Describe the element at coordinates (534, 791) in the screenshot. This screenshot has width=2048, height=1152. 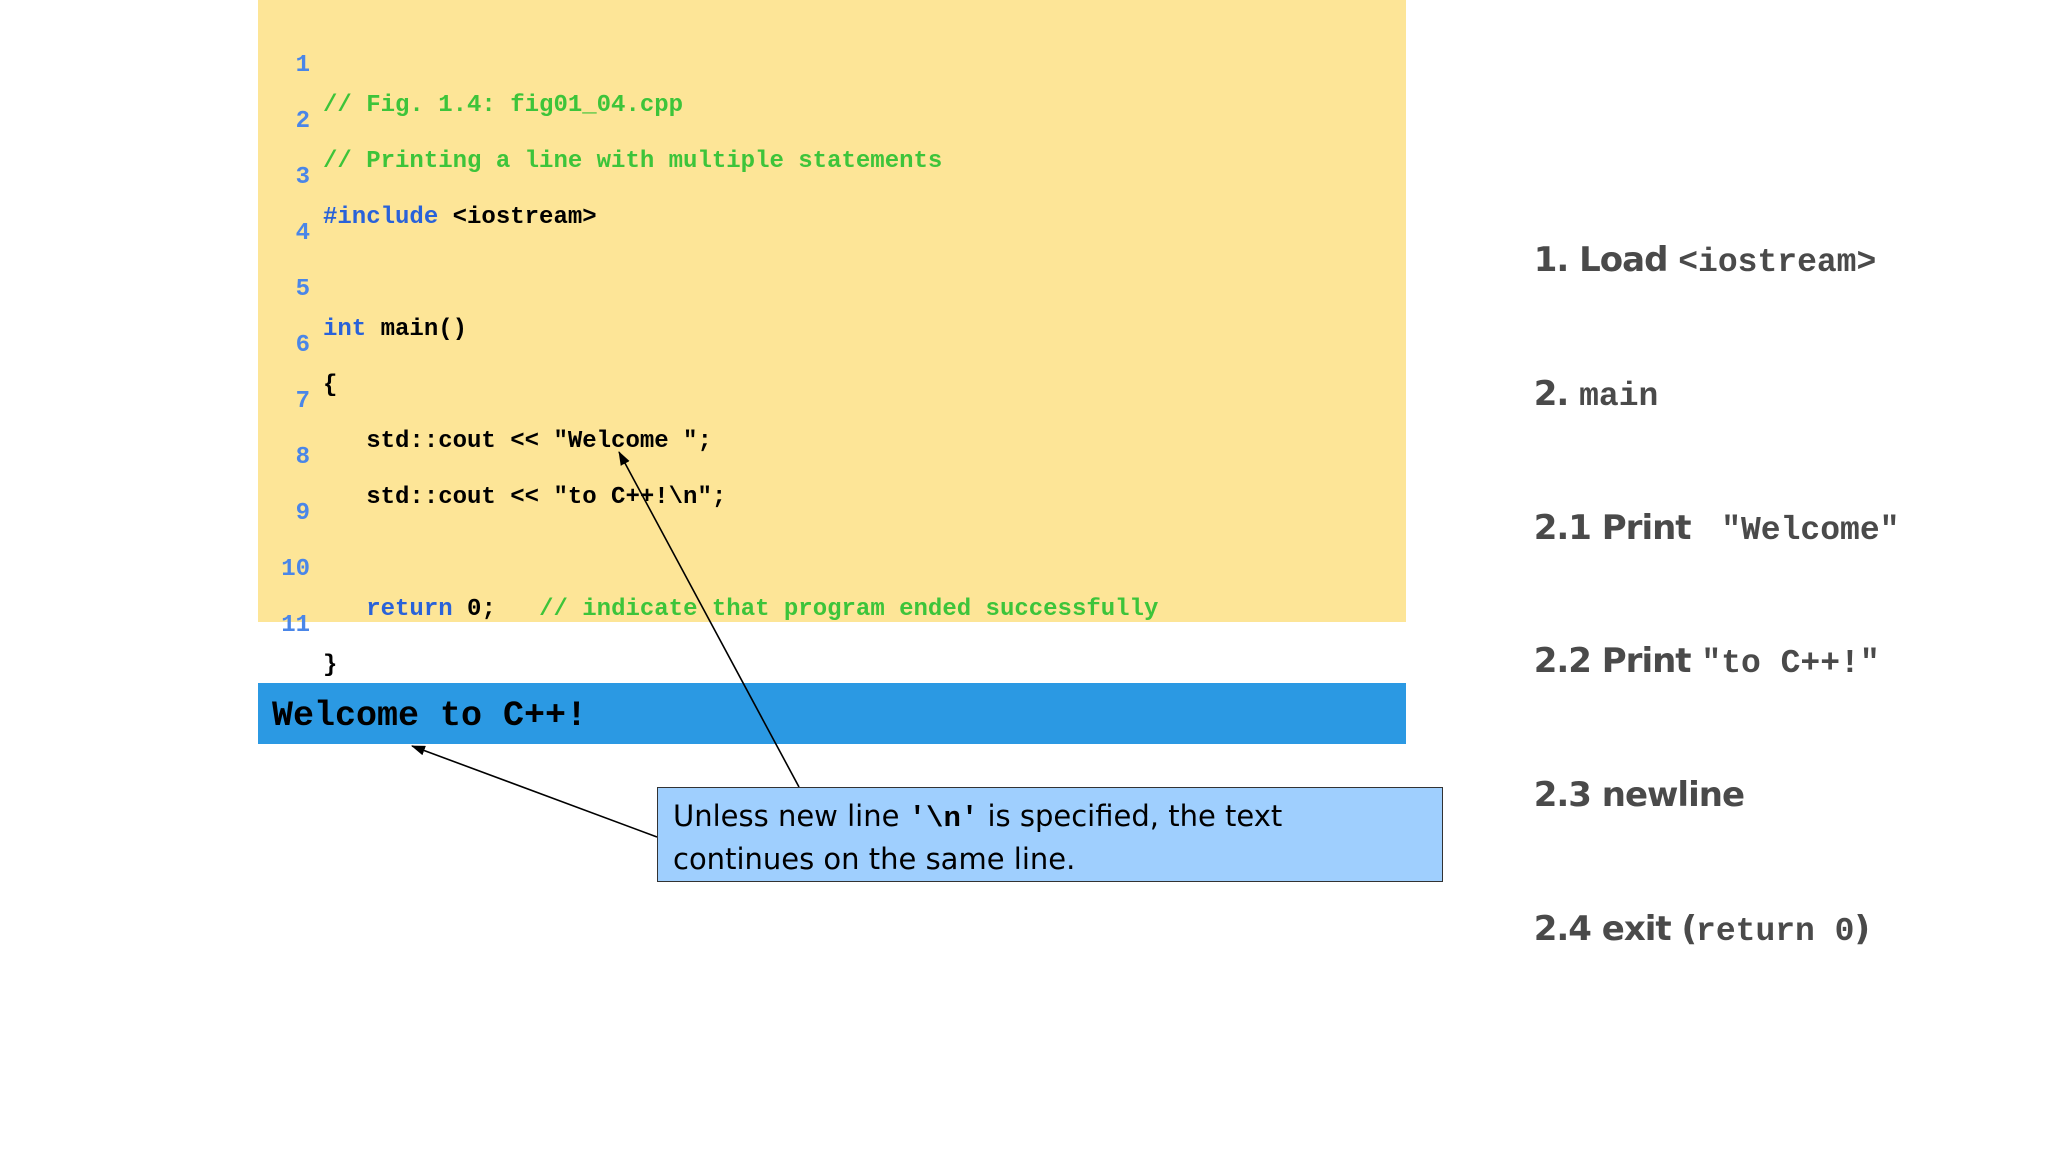
I see `arrow-to-output` at that location.